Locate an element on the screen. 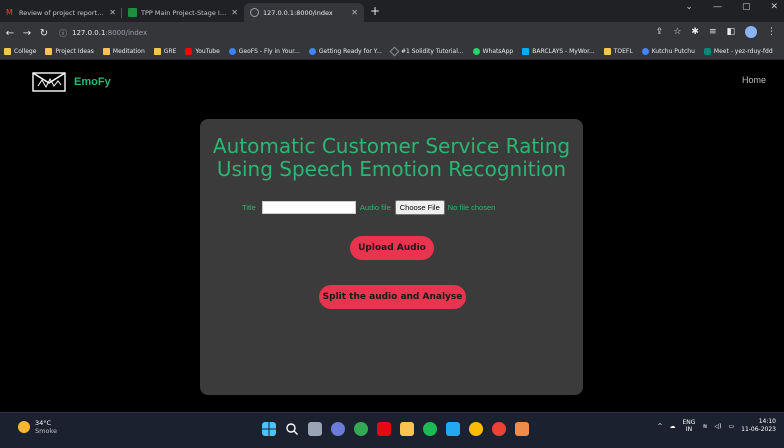  bookmark-kutchu-putchu: Kutchu Putchu is located at coordinates (668, 51).